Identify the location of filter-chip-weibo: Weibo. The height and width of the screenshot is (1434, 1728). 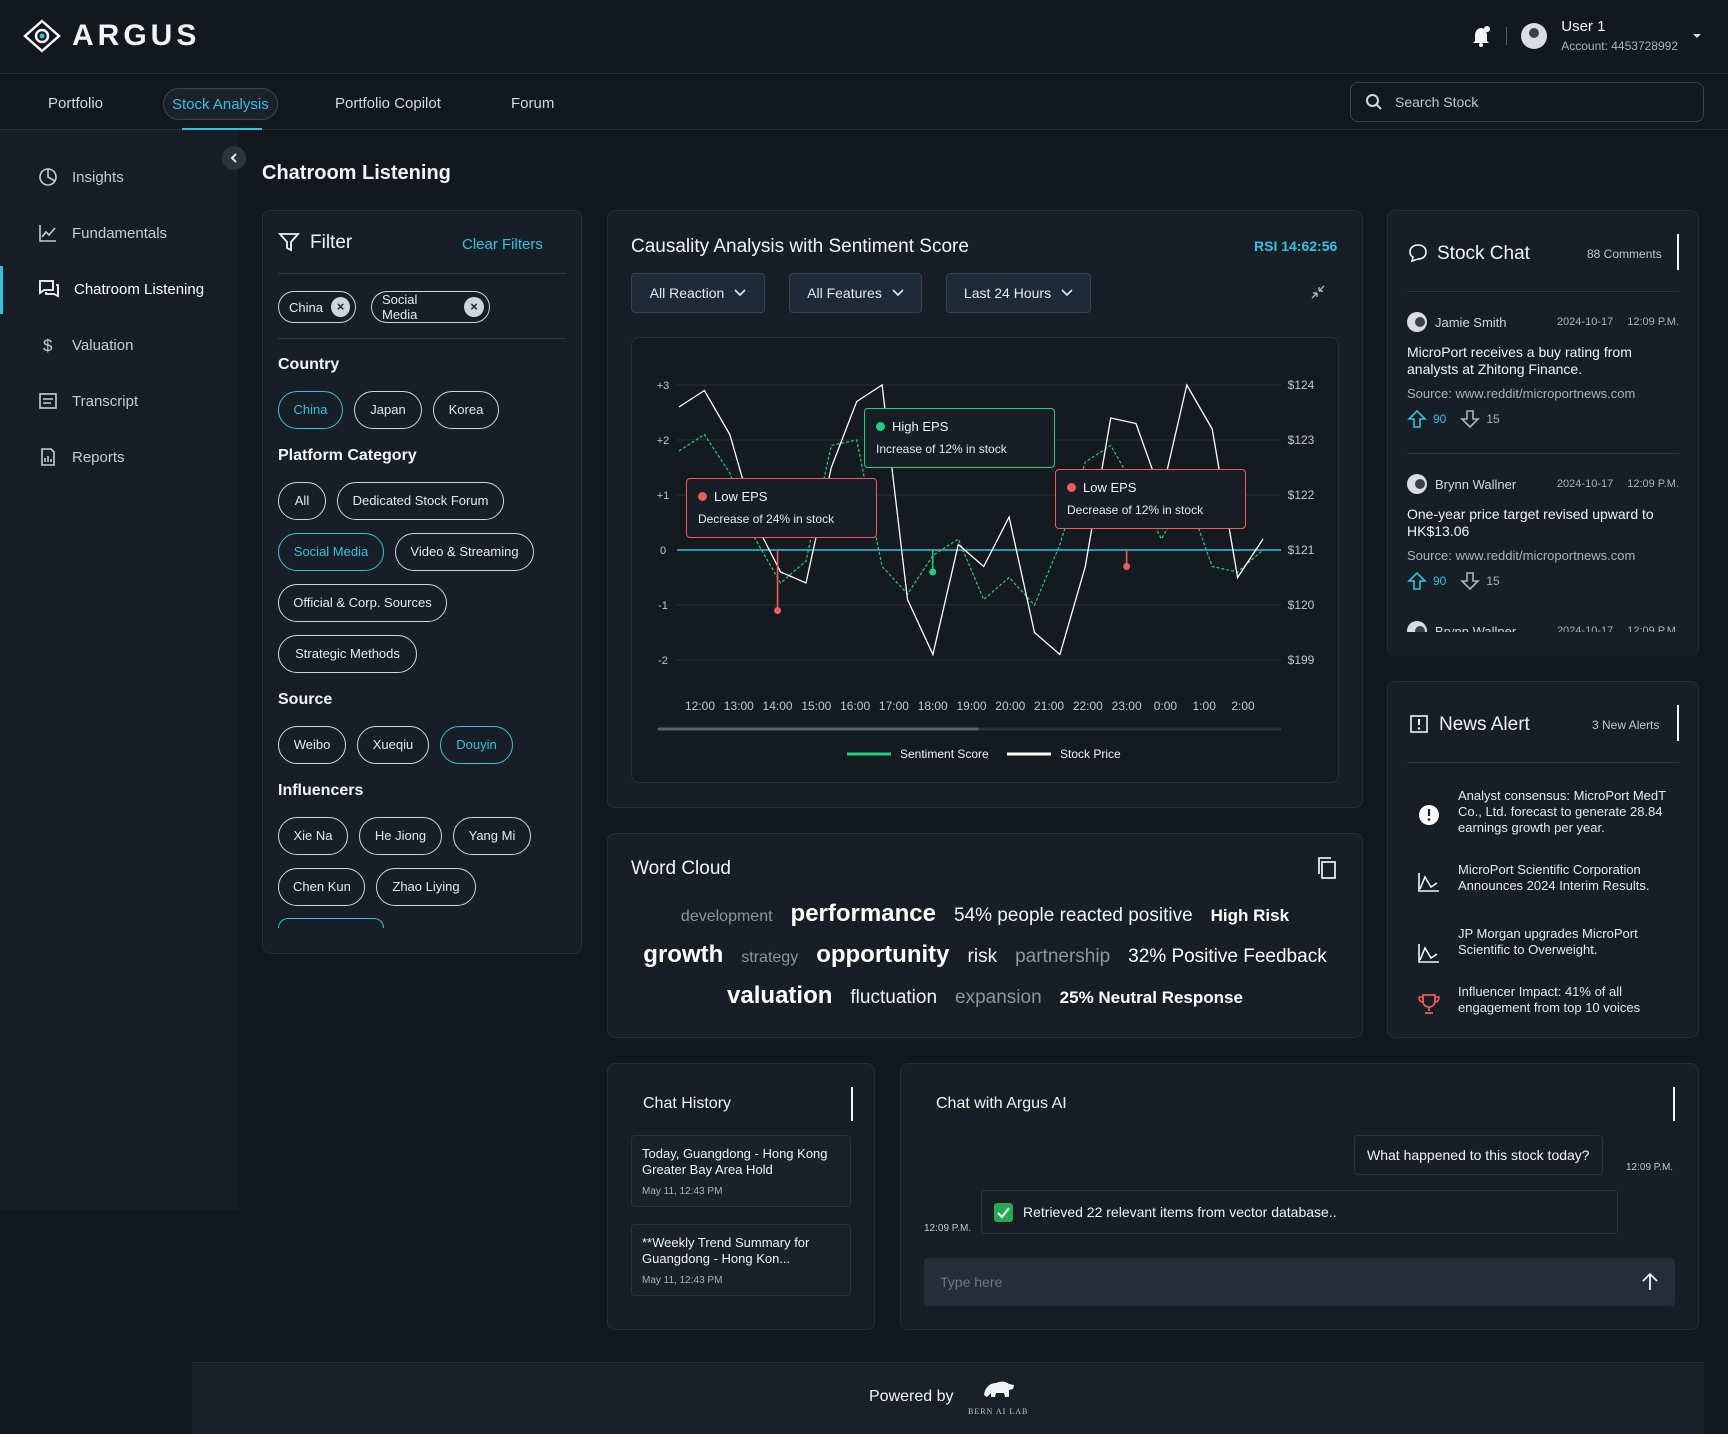
(312, 745).